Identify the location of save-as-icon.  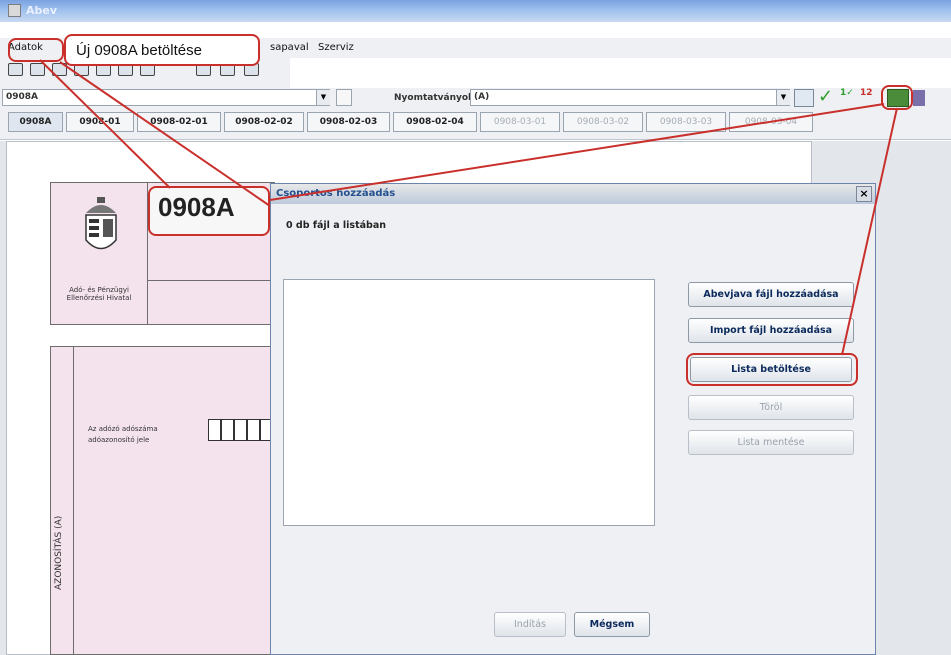
(59, 69).